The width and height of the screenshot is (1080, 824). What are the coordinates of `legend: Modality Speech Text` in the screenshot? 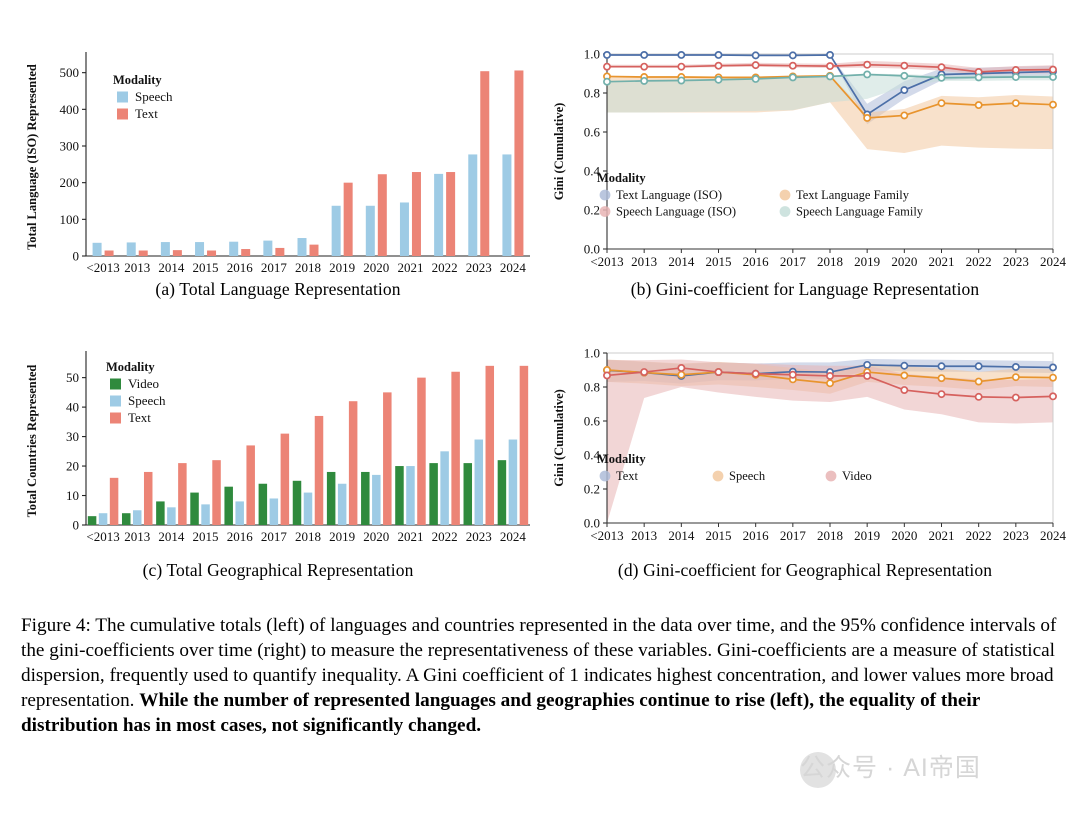 It's located at (143, 97).